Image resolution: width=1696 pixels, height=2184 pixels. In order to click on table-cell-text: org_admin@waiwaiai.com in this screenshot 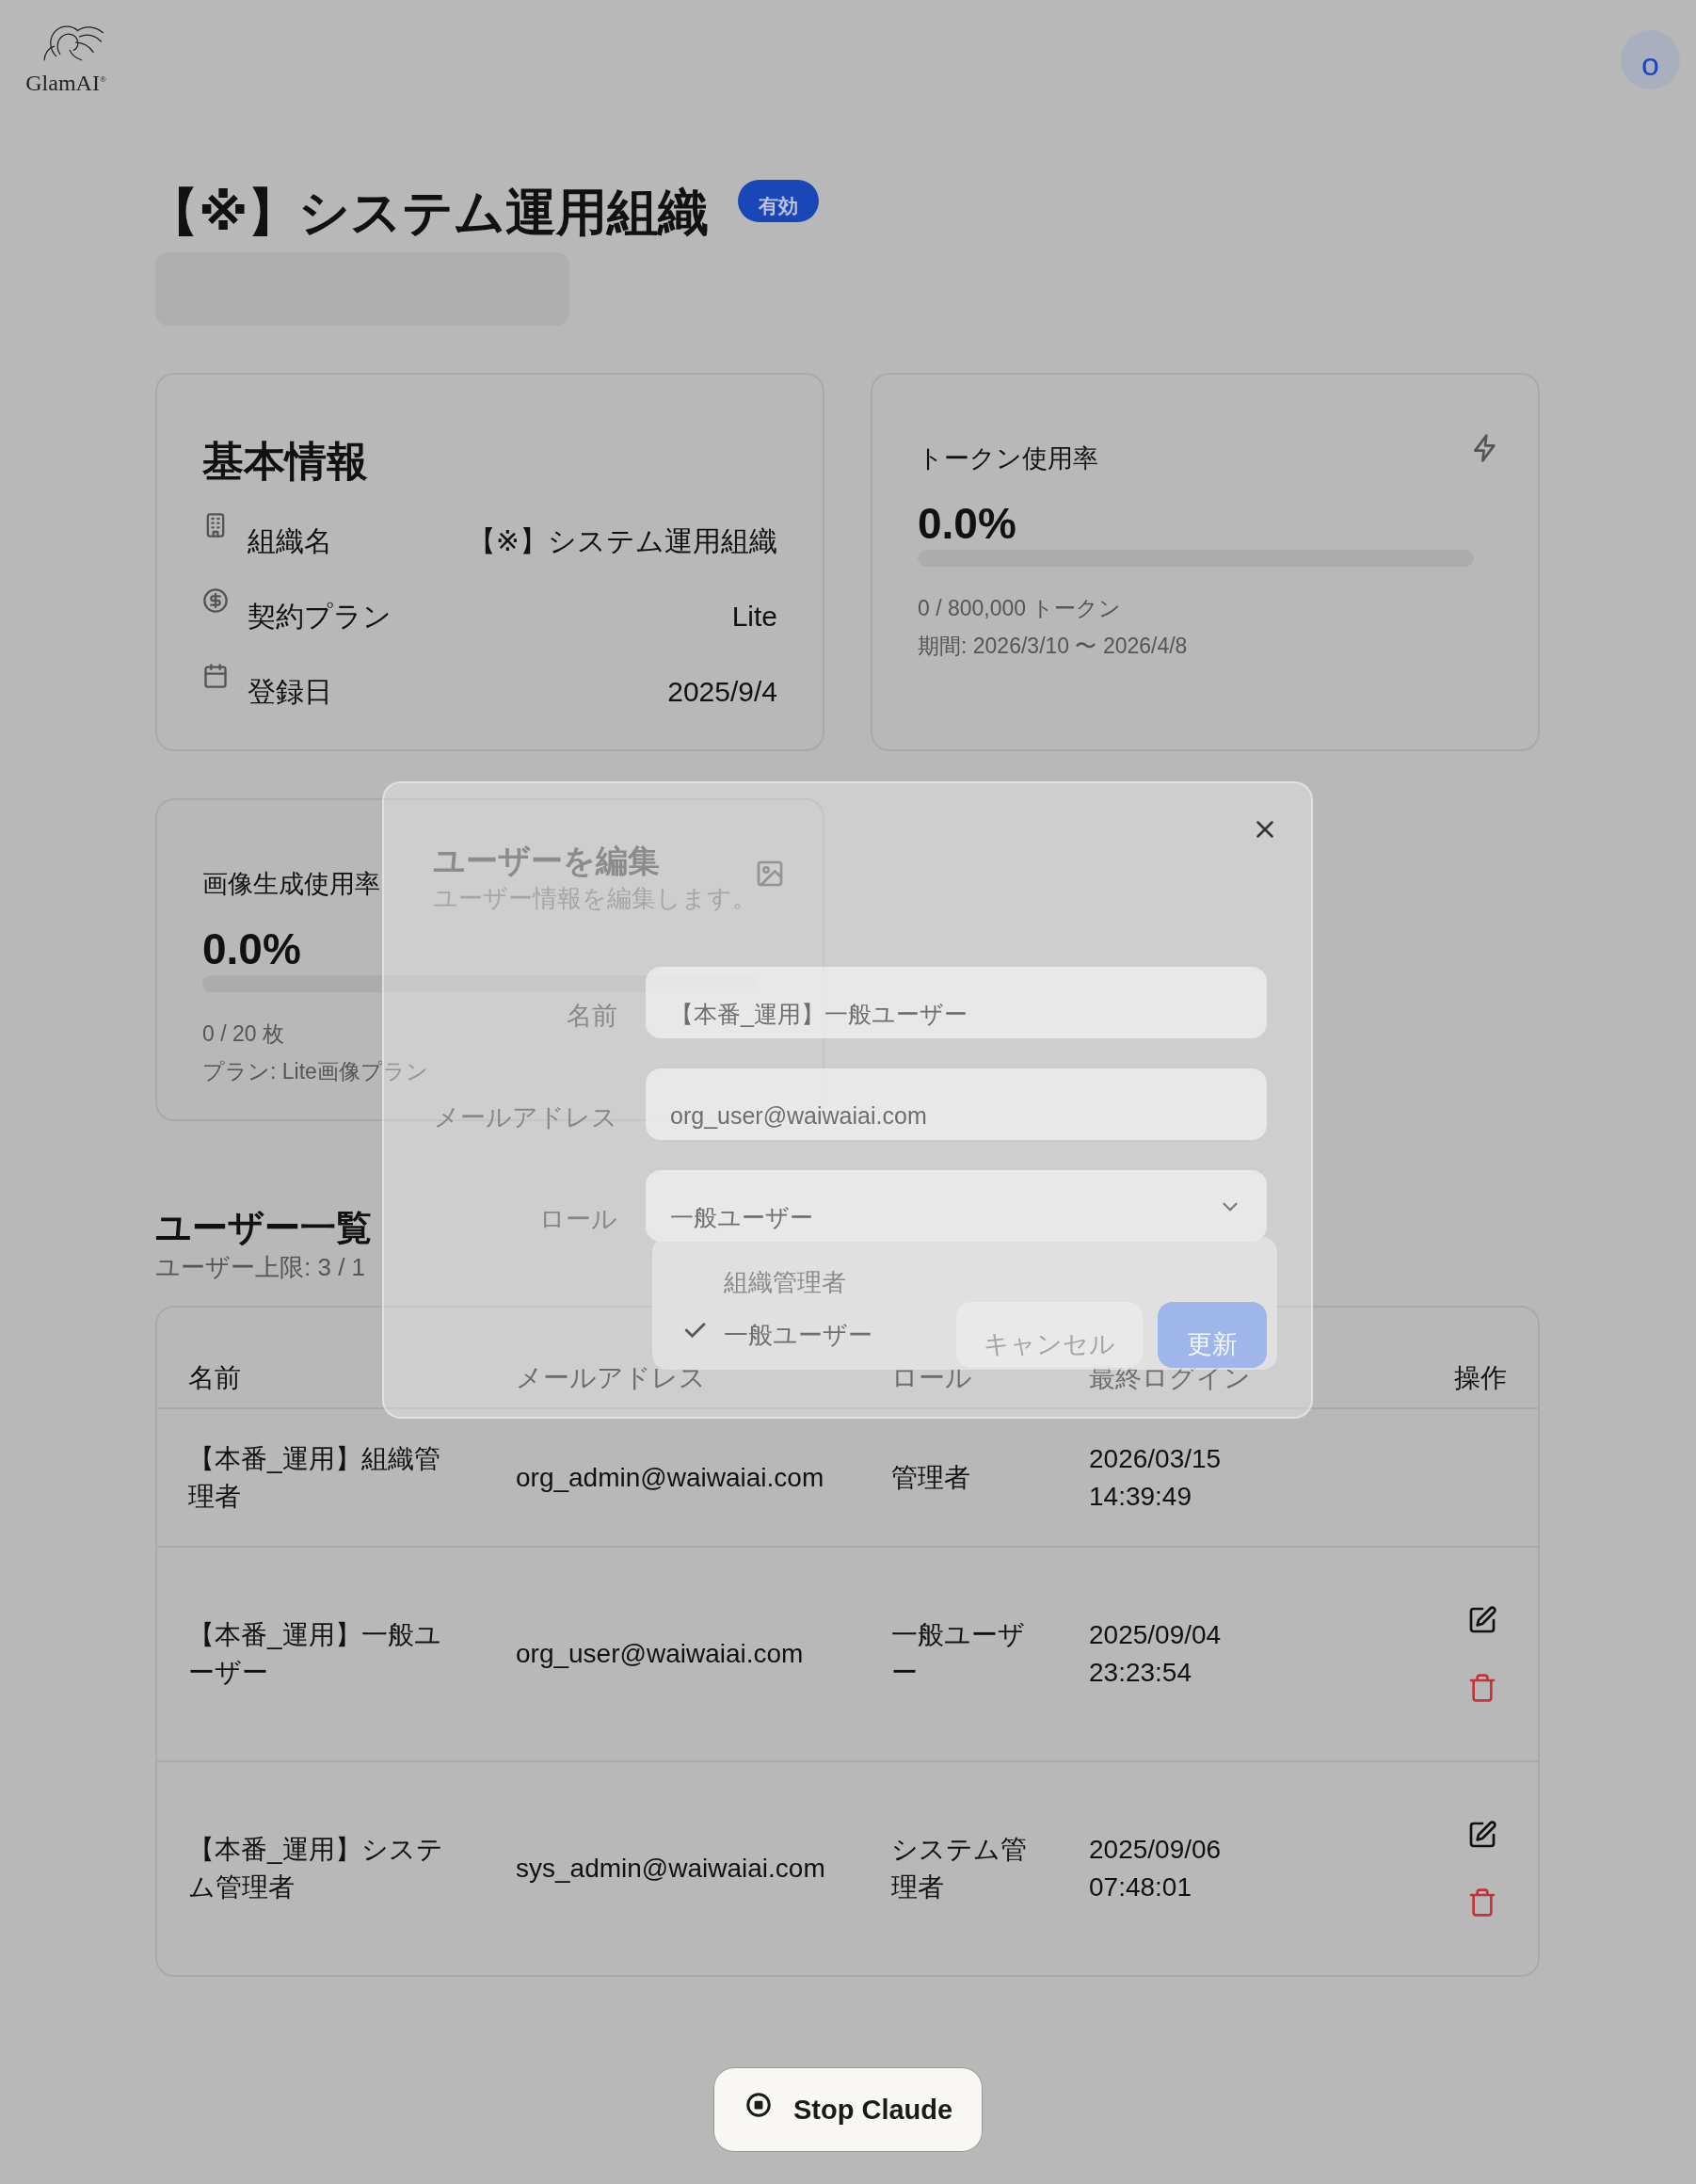, I will do `click(670, 1477)`.